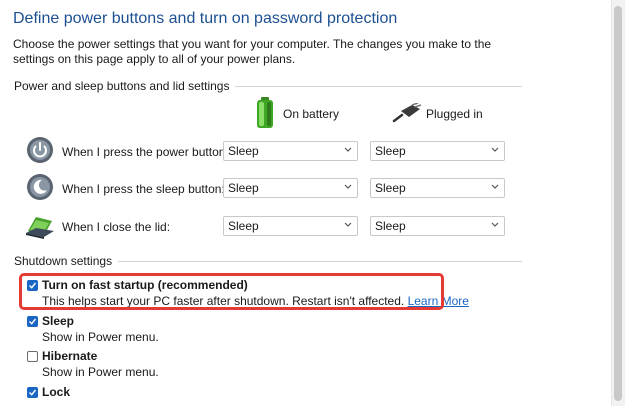 The image size is (625, 406). Describe the element at coordinates (32, 356) in the screenshot. I see `hibernate-checkbox` at that location.